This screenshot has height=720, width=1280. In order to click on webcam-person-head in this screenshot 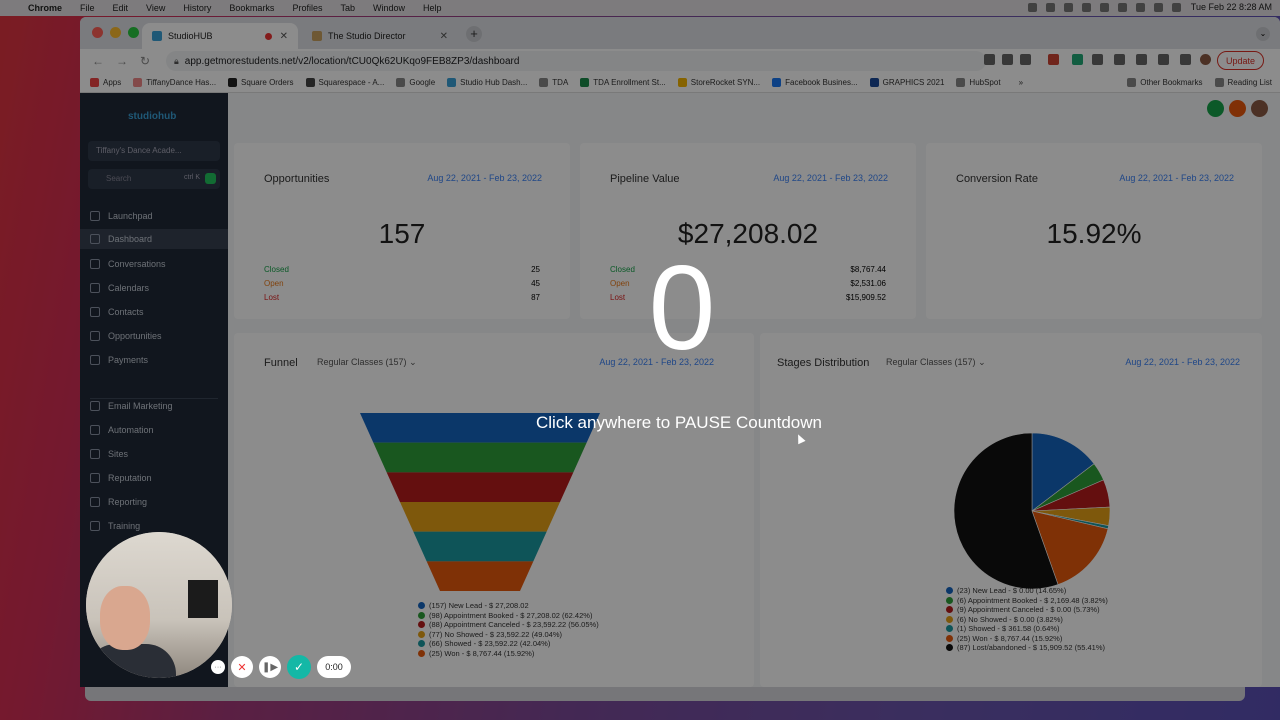, I will do `click(125, 618)`.